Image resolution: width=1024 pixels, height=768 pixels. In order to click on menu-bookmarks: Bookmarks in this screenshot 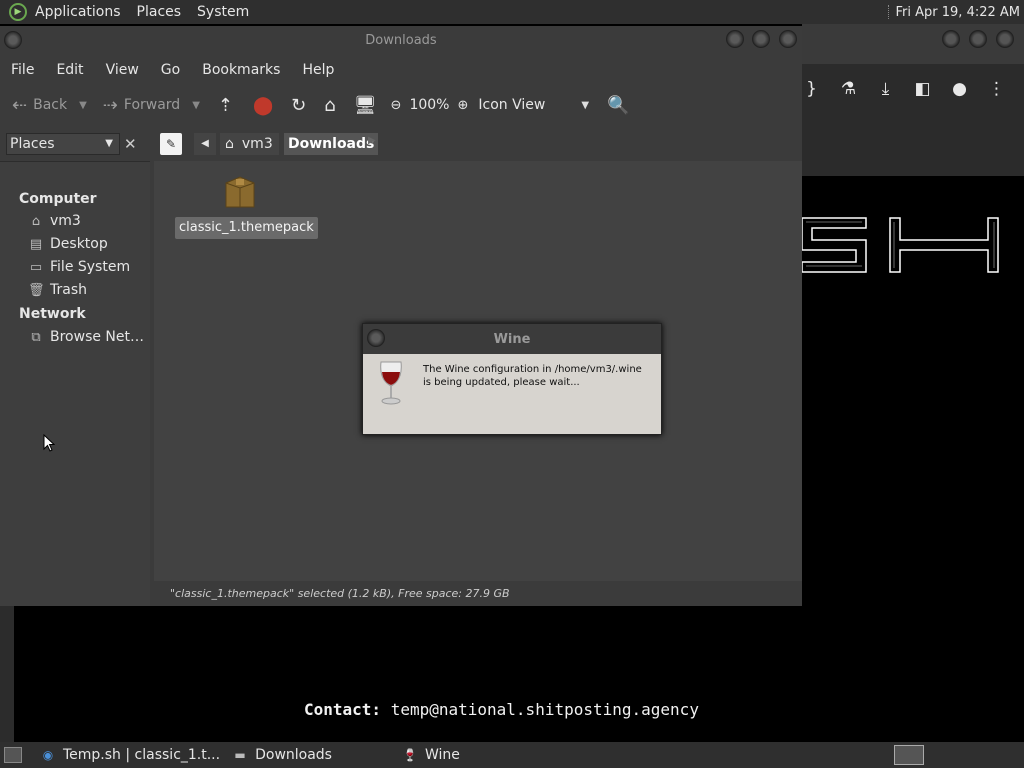, I will do `click(241, 70)`.